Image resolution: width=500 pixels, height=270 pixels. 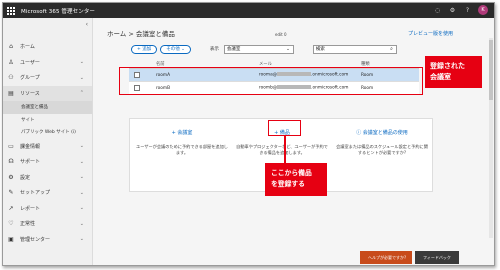 What do you see at coordinates (182, 142) in the screenshot?
I see `add-room-section: + 会議室 ユーザーが会議のために予約できる部屋を追加します。` at bounding box center [182, 142].